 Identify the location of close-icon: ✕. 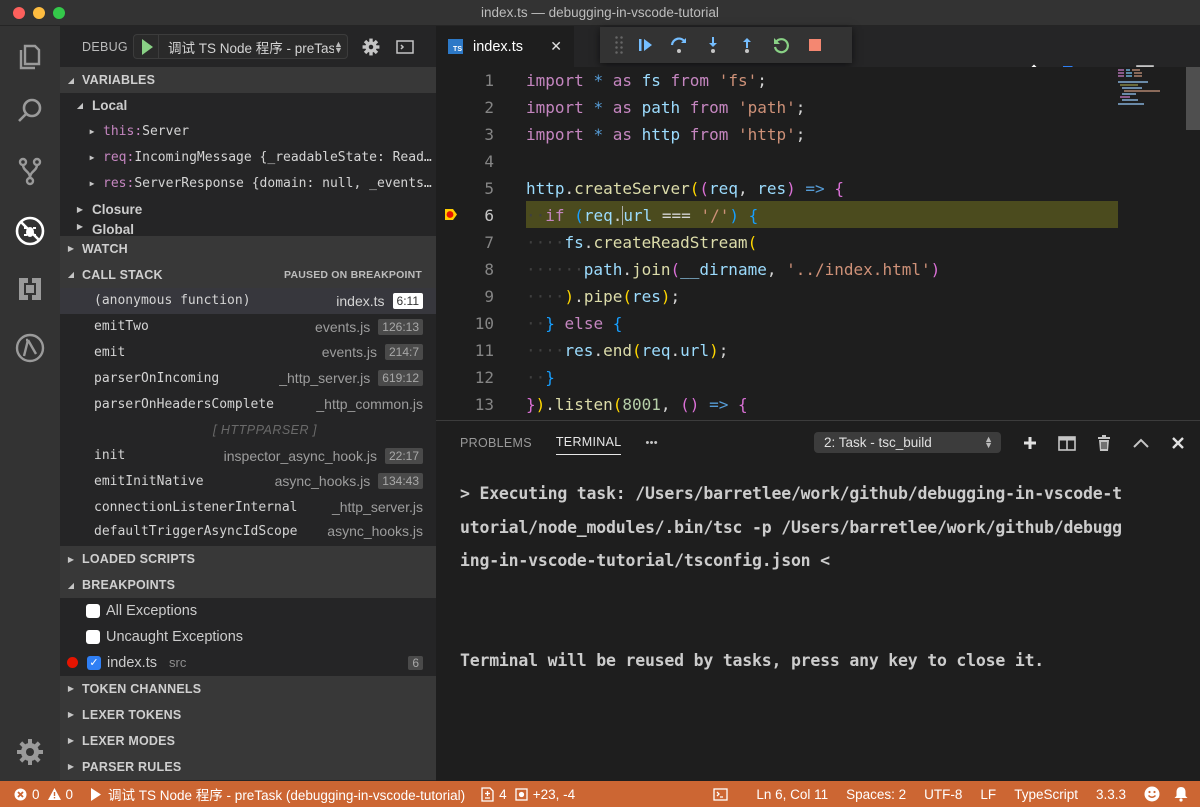
(556, 46).